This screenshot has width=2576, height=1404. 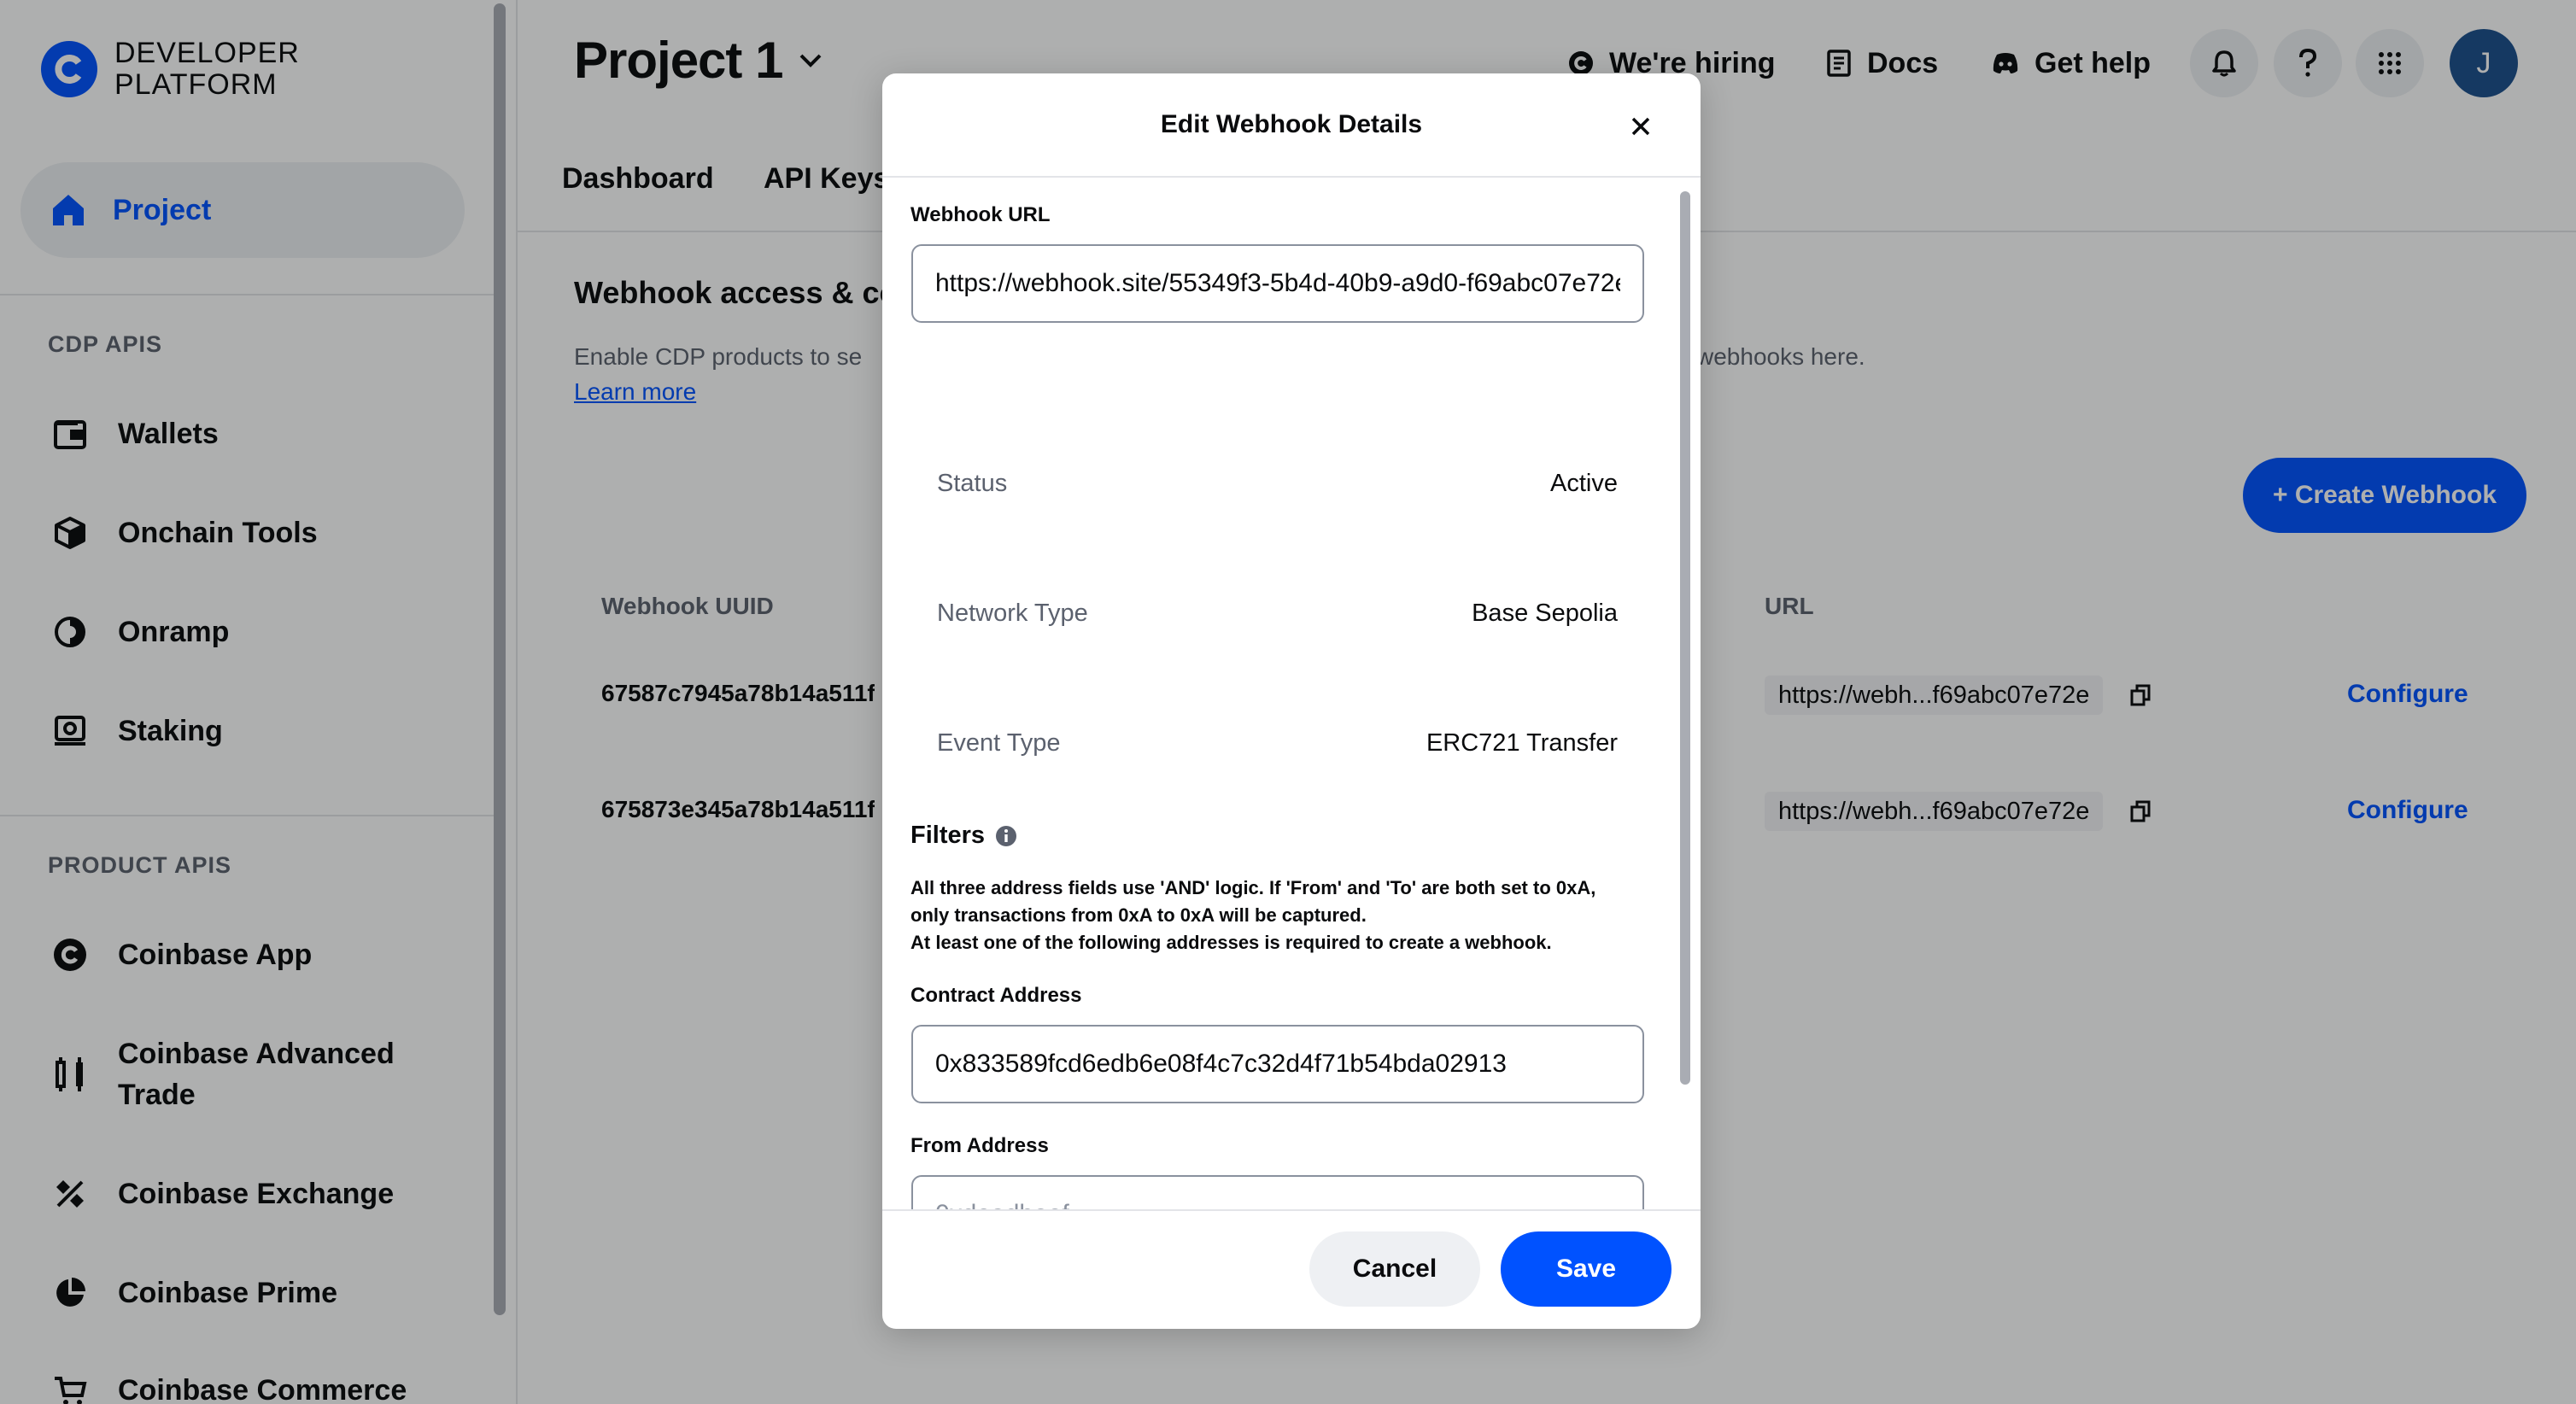 I want to click on from-address-input, so click(x=1277, y=1192).